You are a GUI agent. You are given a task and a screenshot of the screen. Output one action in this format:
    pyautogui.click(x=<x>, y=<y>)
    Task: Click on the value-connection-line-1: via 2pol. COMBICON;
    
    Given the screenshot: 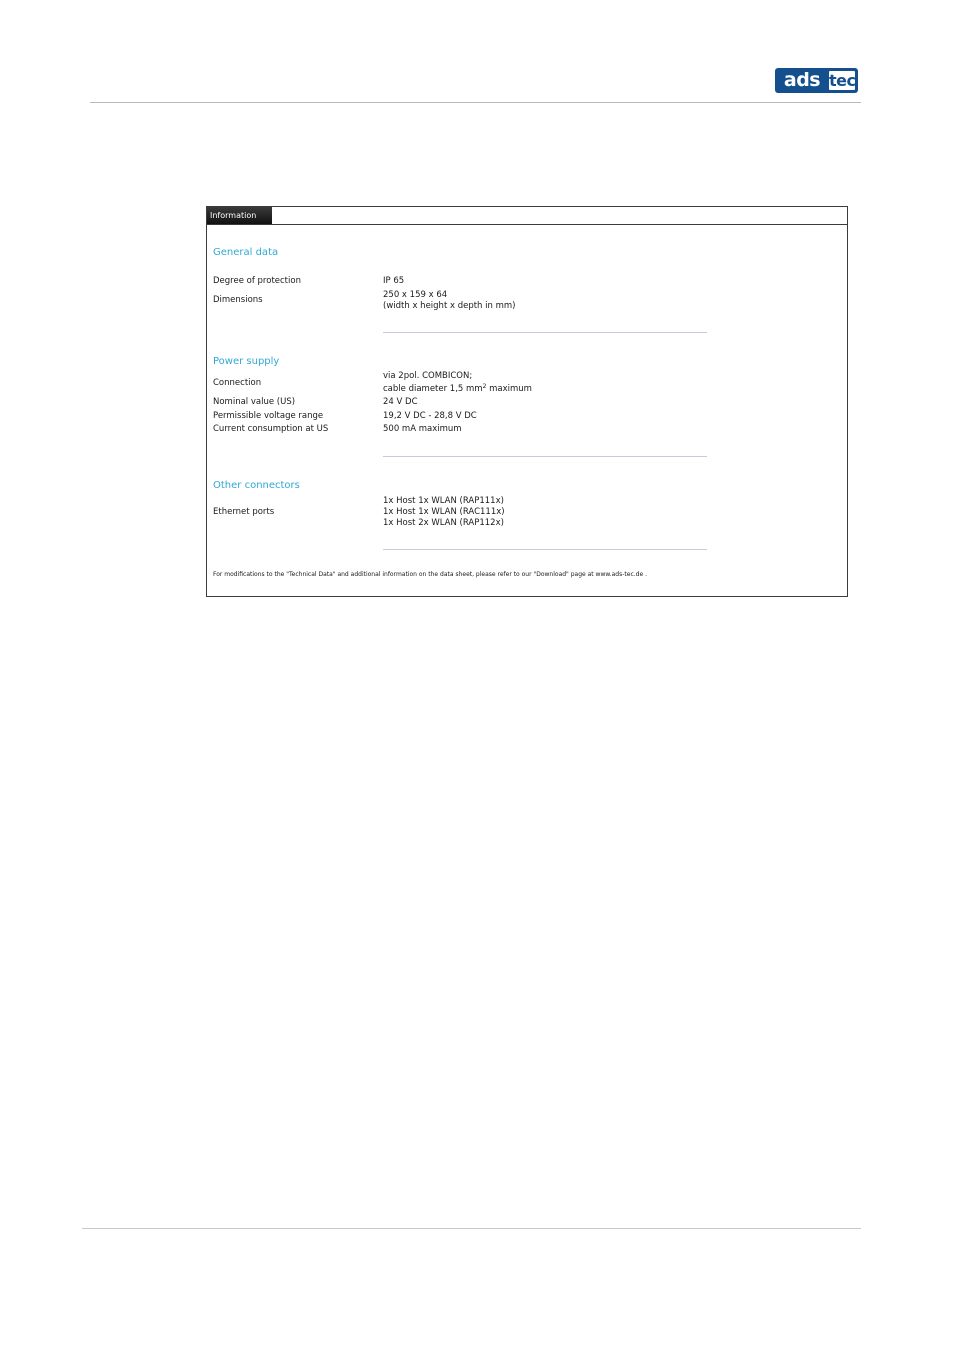 What is the action you would take?
    pyautogui.click(x=428, y=376)
    